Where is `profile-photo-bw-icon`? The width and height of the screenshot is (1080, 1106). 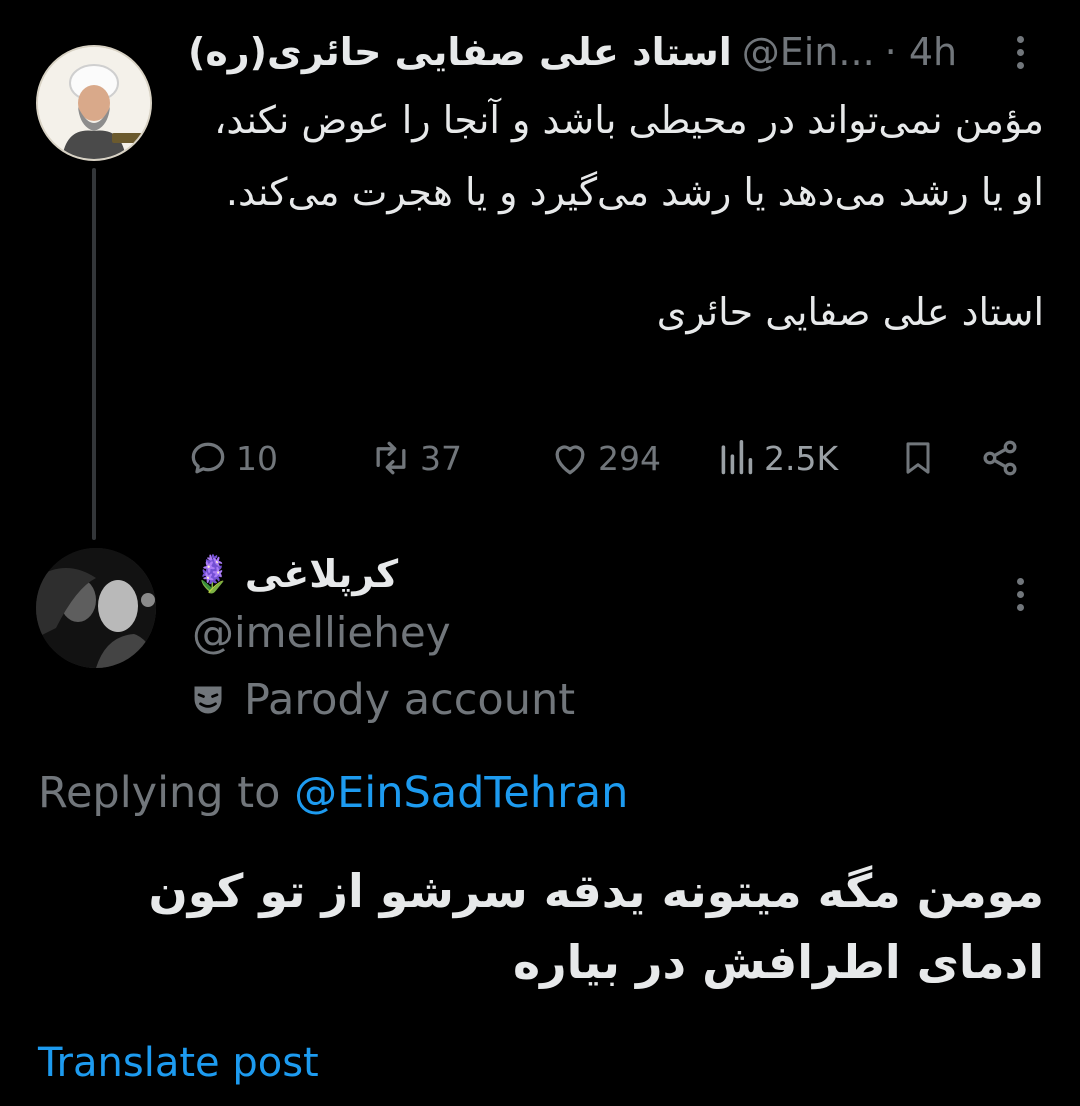
profile-photo-bw-icon is located at coordinates (96, 608).